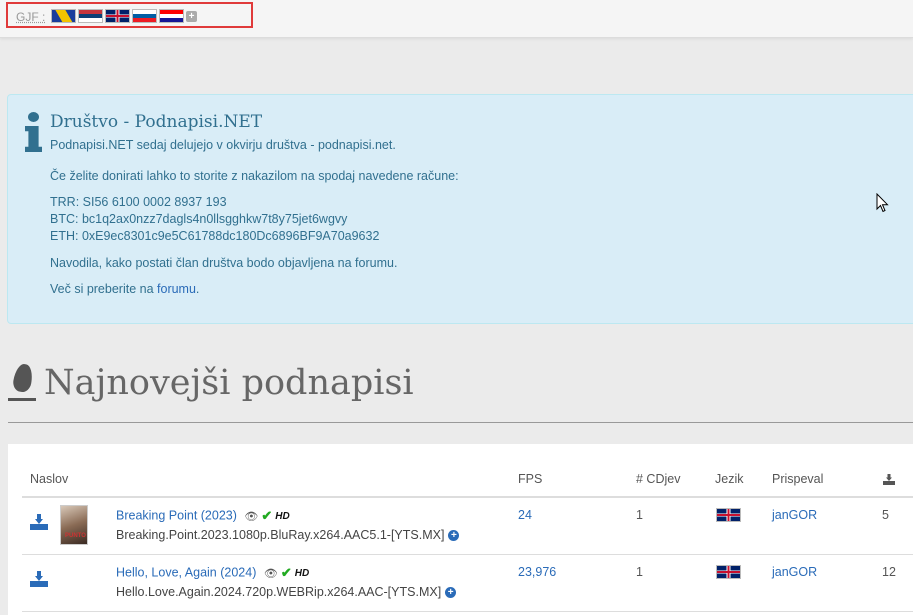 The image size is (913, 615). Describe the element at coordinates (797, 479) in the screenshot. I see `header-uploader: Prispeval` at that location.